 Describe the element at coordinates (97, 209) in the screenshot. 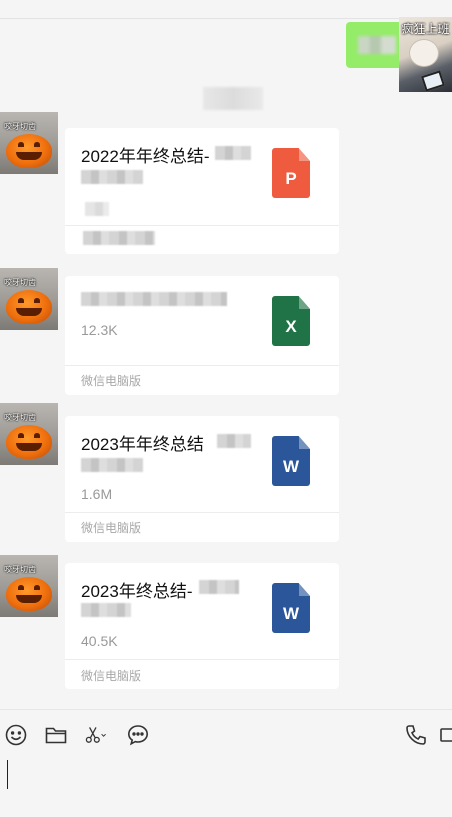

I see `blurred-file-size` at that location.